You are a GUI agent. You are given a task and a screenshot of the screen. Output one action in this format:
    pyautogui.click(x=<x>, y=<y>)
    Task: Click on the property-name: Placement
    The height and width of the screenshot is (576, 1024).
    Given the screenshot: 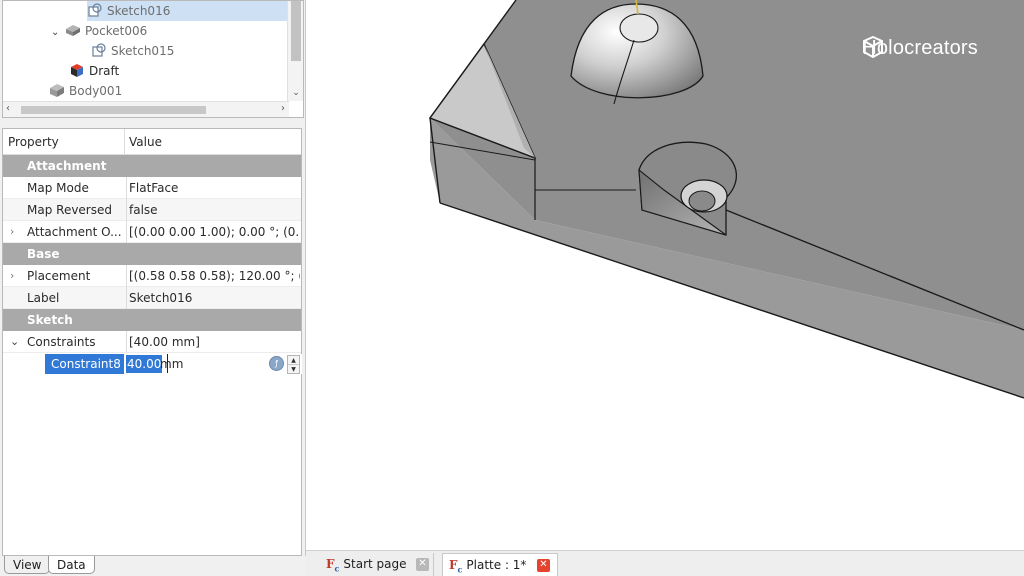 What is the action you would take?
    pyautogui.click(x=59, y=276)
    